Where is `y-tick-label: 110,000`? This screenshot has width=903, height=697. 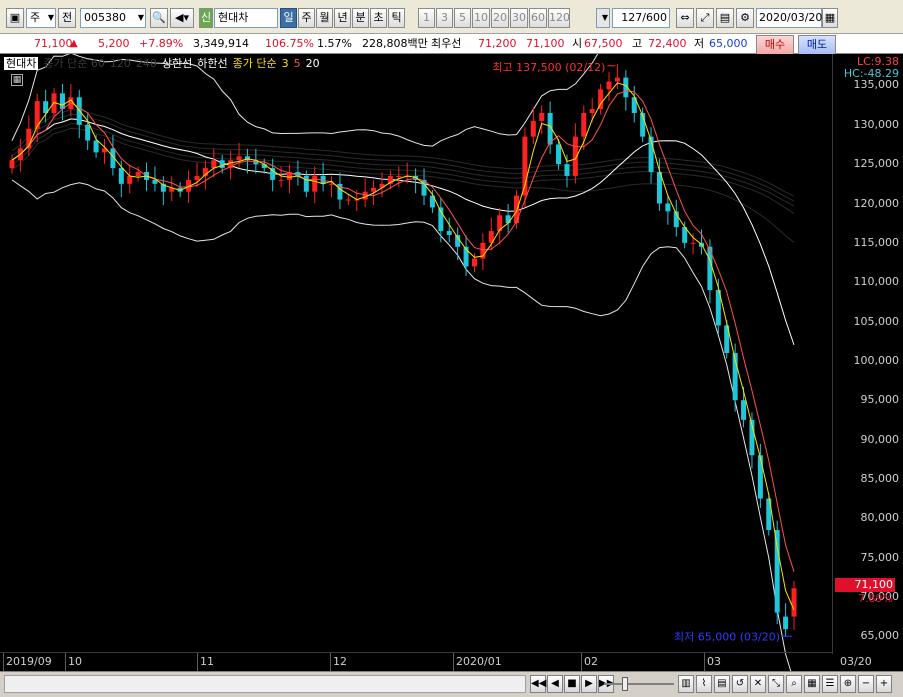
y-tick-label: 110,000 is located at coordinates (876, 282).